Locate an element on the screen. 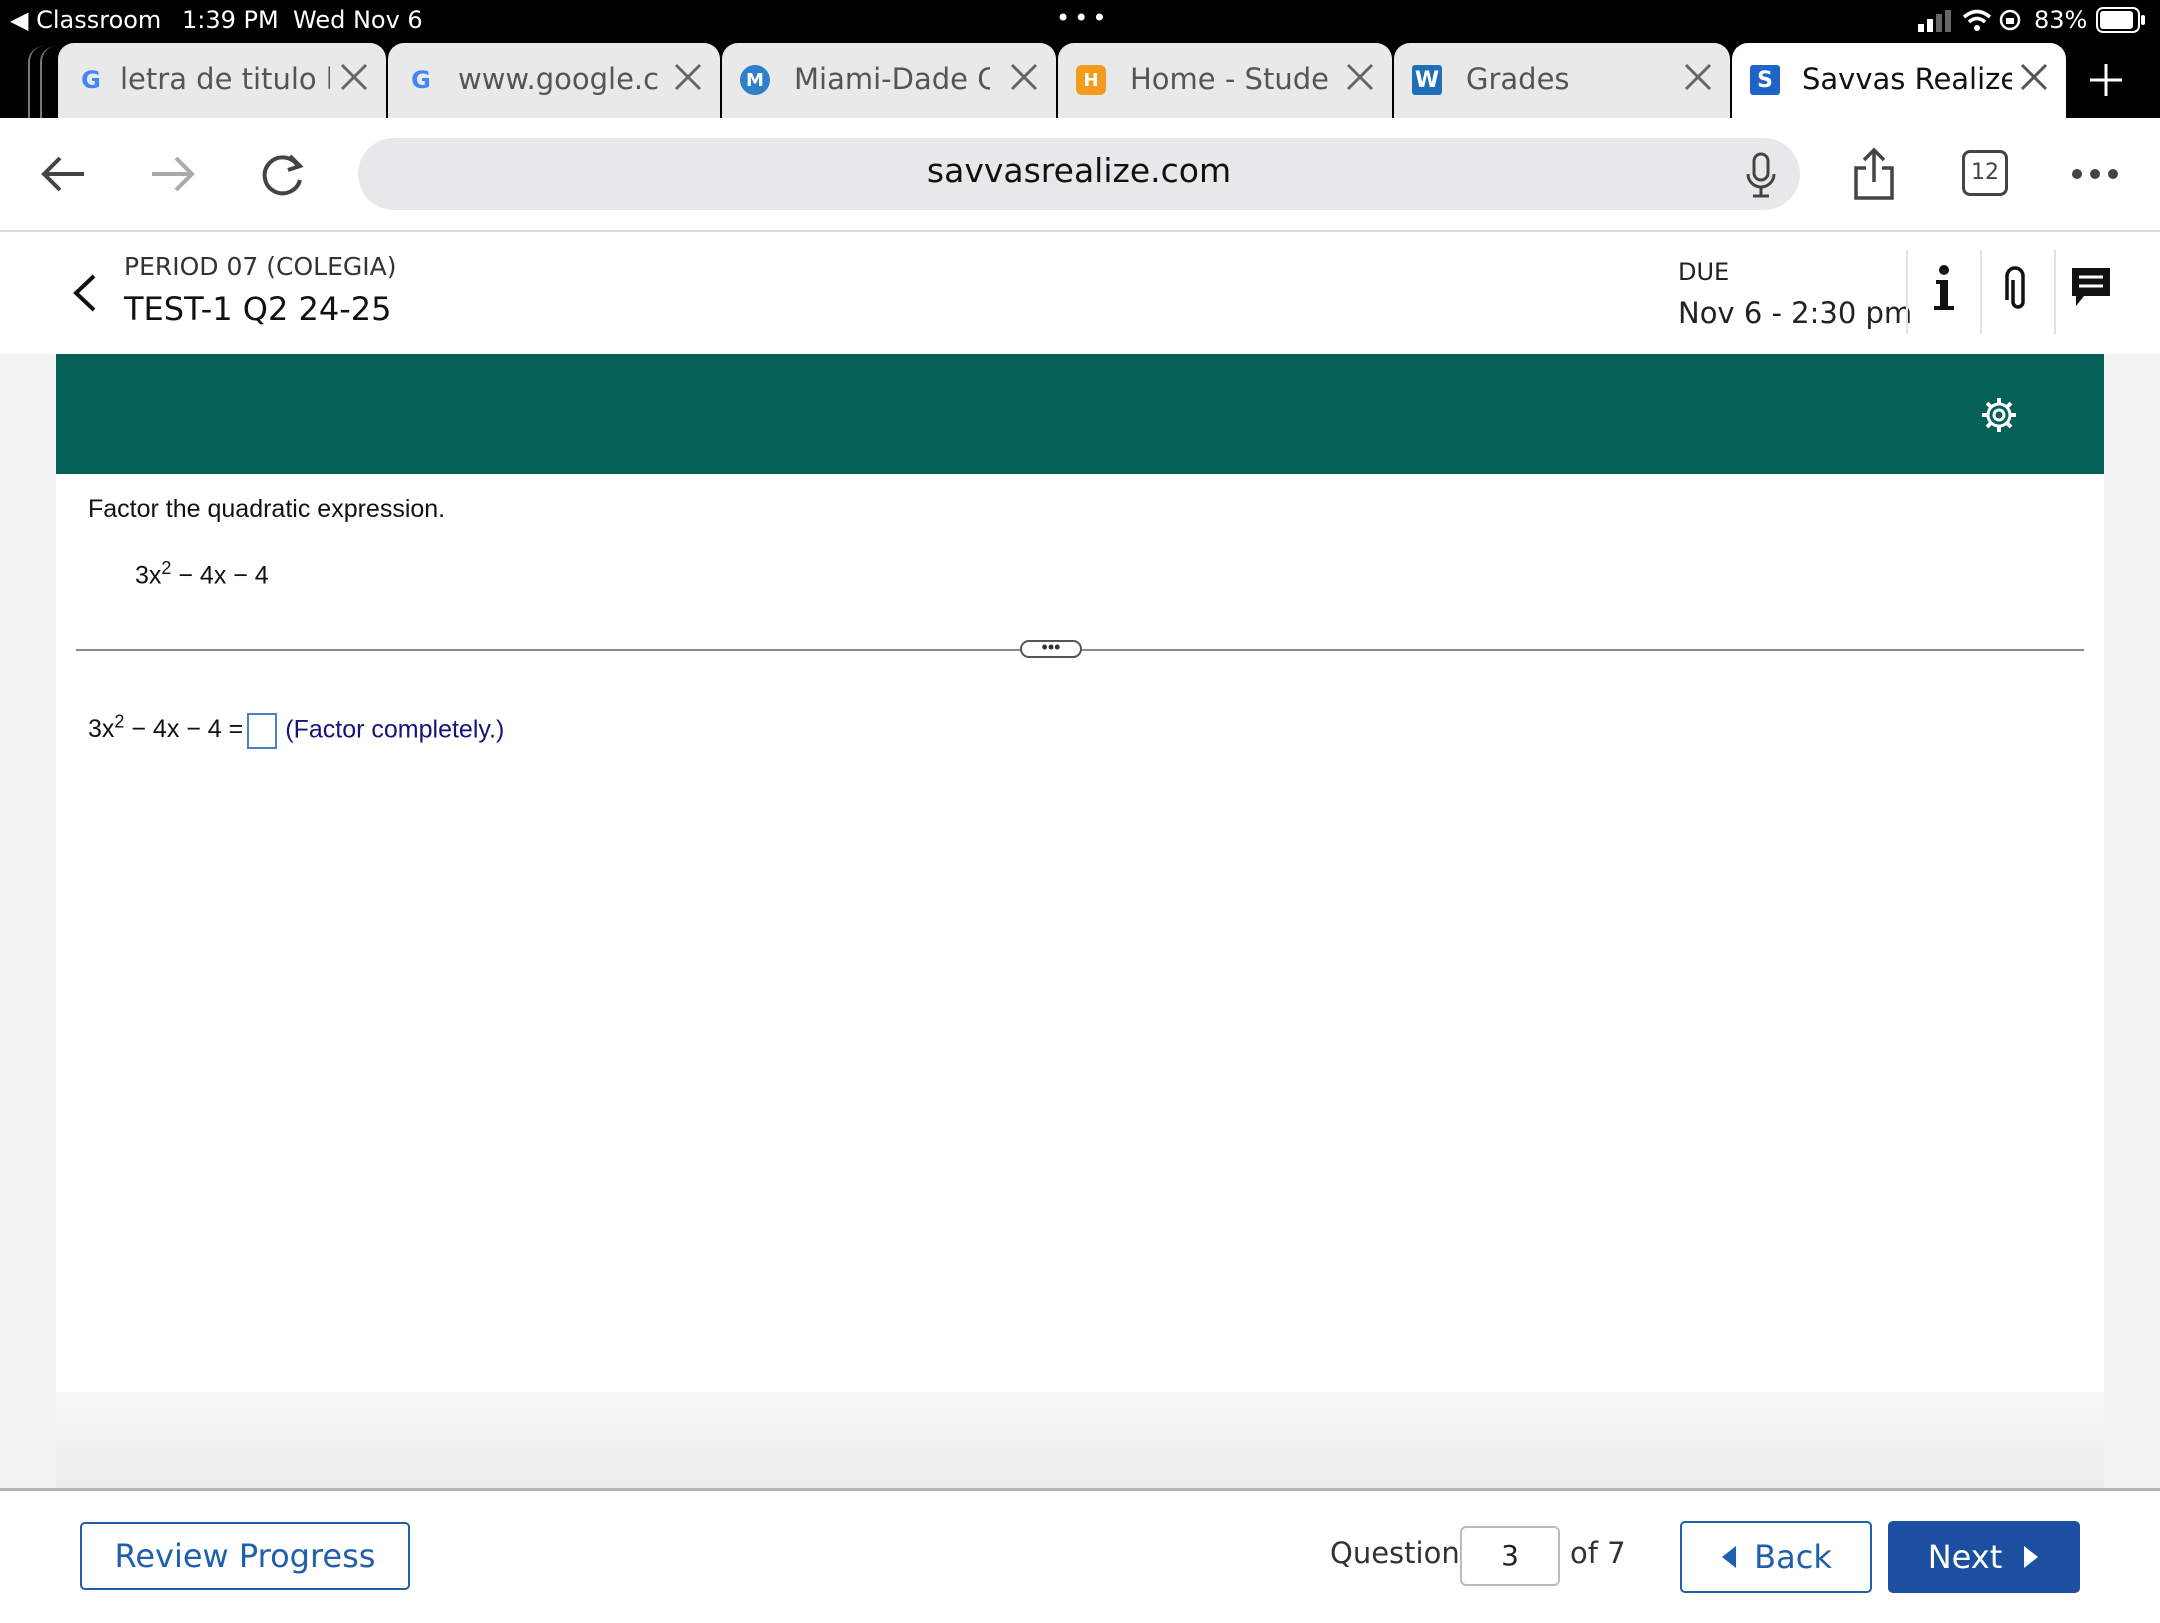 The height and width of the screenshot is (1623, 2160). forward-arrow-icon is located at coordinates (173, 174).